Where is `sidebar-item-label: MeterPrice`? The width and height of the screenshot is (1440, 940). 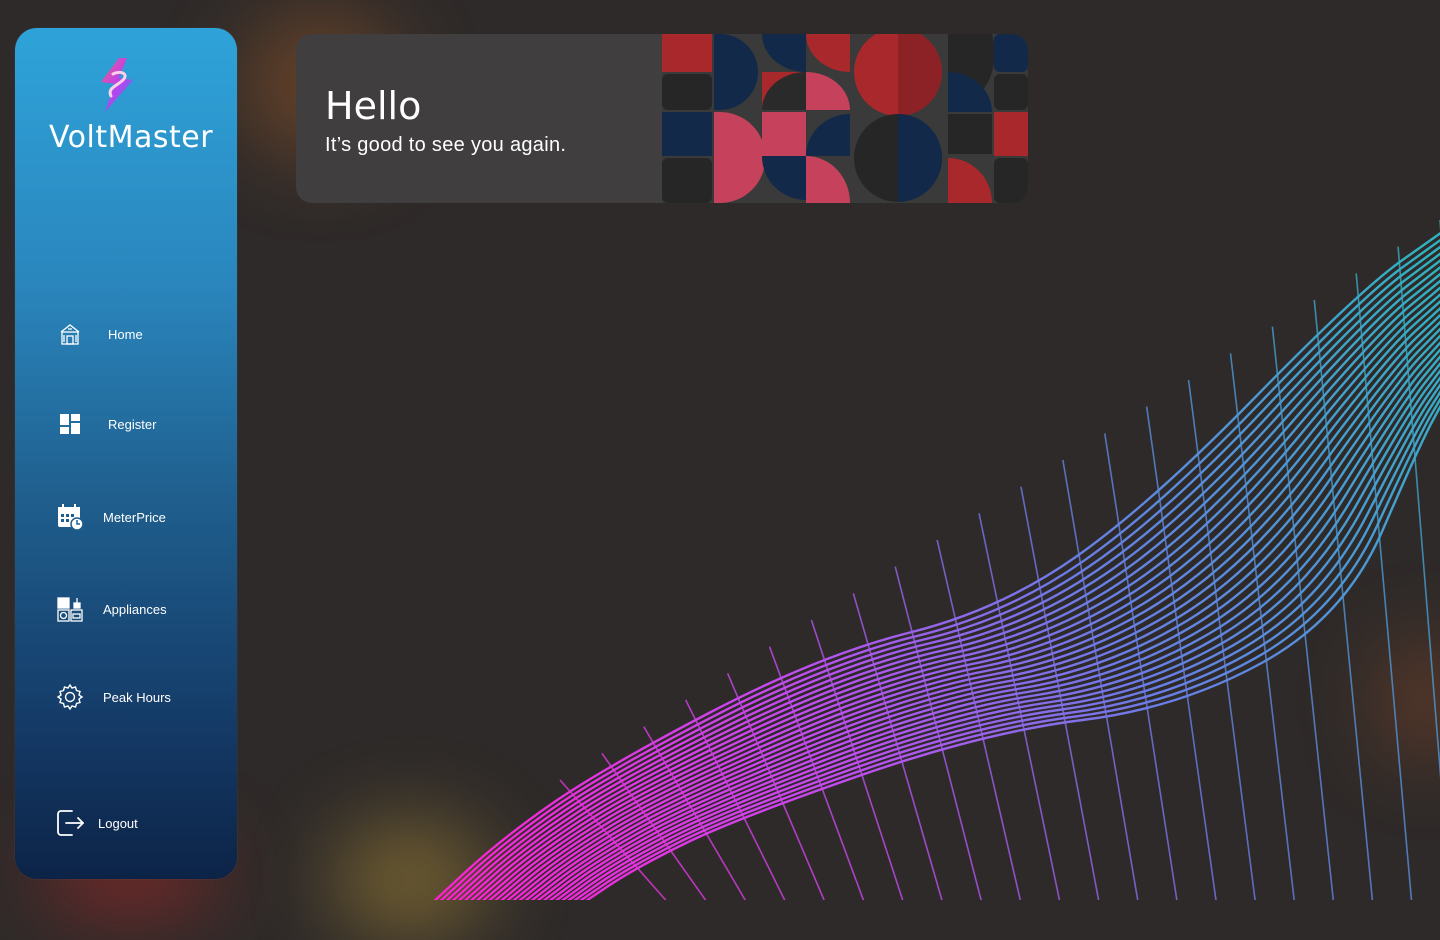 sidebar-item-label: MeterPrice is located at coordinates (134, 517).